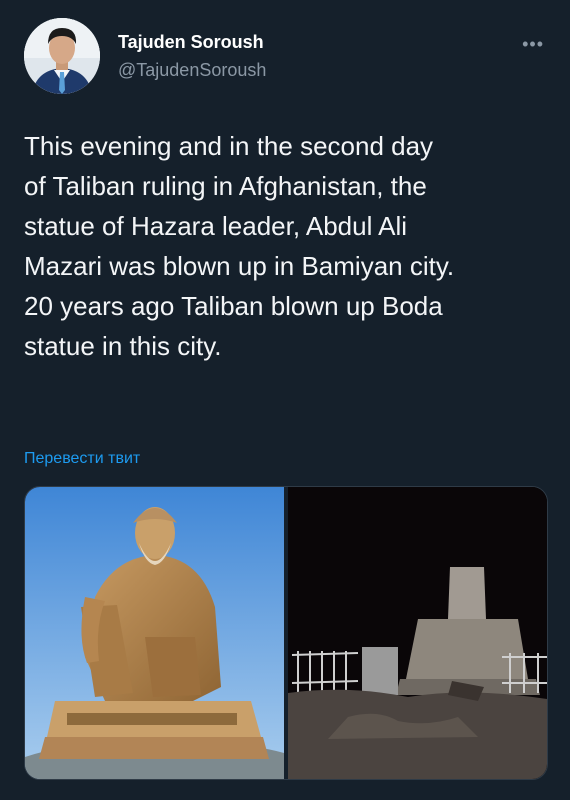 This screenshot has height=800, width=570. I want to click on tweet-header: Tajuden Soroush @TajudenSoroush •••, so click(287, 56).